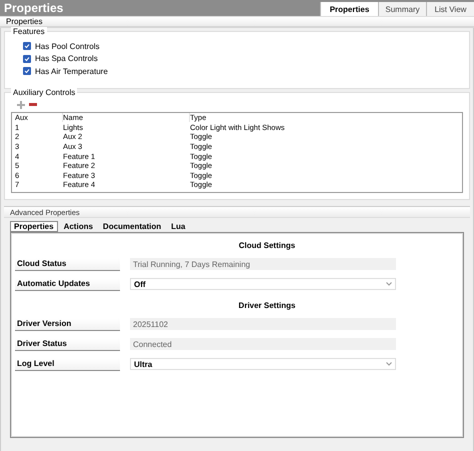 Image resolution: width=474 pixels, height=451 pixels. I want to click on readonly-field: 20251102, so click(263, 324).